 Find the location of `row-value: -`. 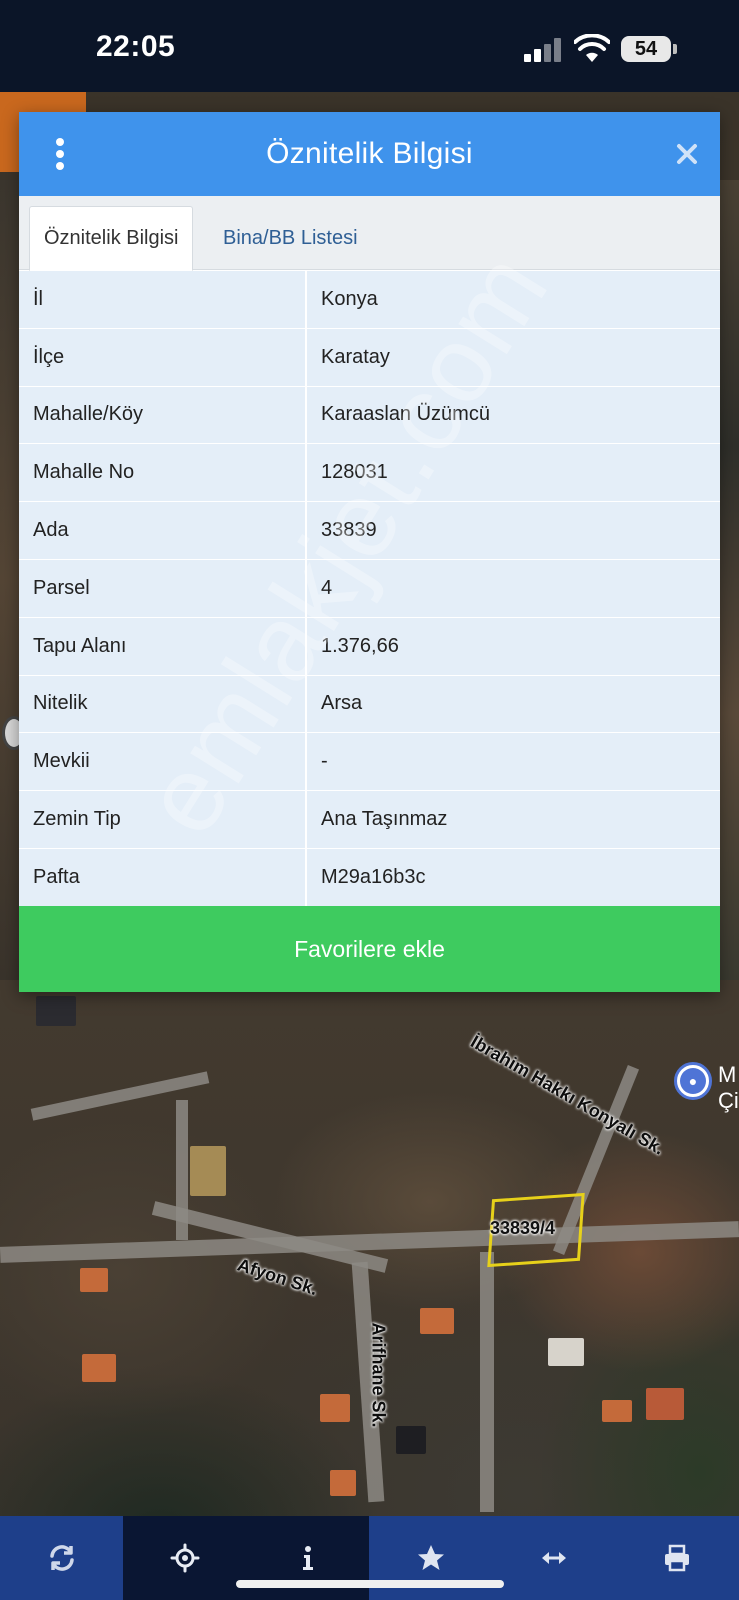

row-value: - is located at coordinates (513, 762).